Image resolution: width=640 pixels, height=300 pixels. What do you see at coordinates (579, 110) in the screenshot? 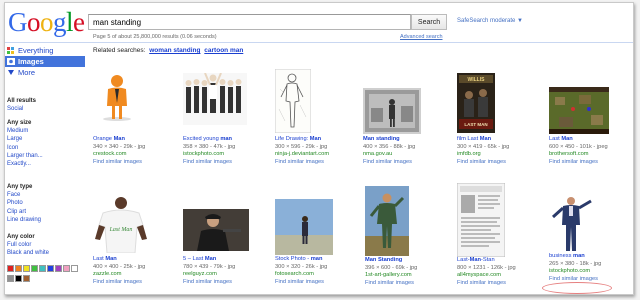
I see `game-screenshot-thumbnail` at bounding box center [579, 110].